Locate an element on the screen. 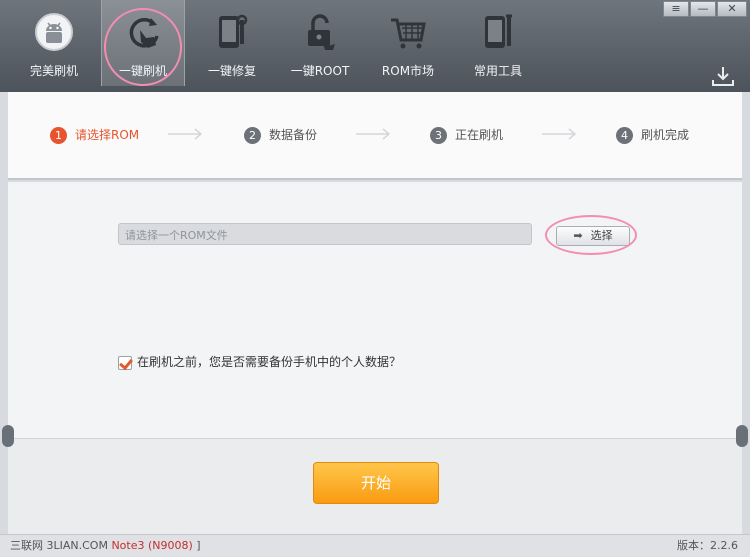  step-number: 1 is located at coordinates (58, 135).